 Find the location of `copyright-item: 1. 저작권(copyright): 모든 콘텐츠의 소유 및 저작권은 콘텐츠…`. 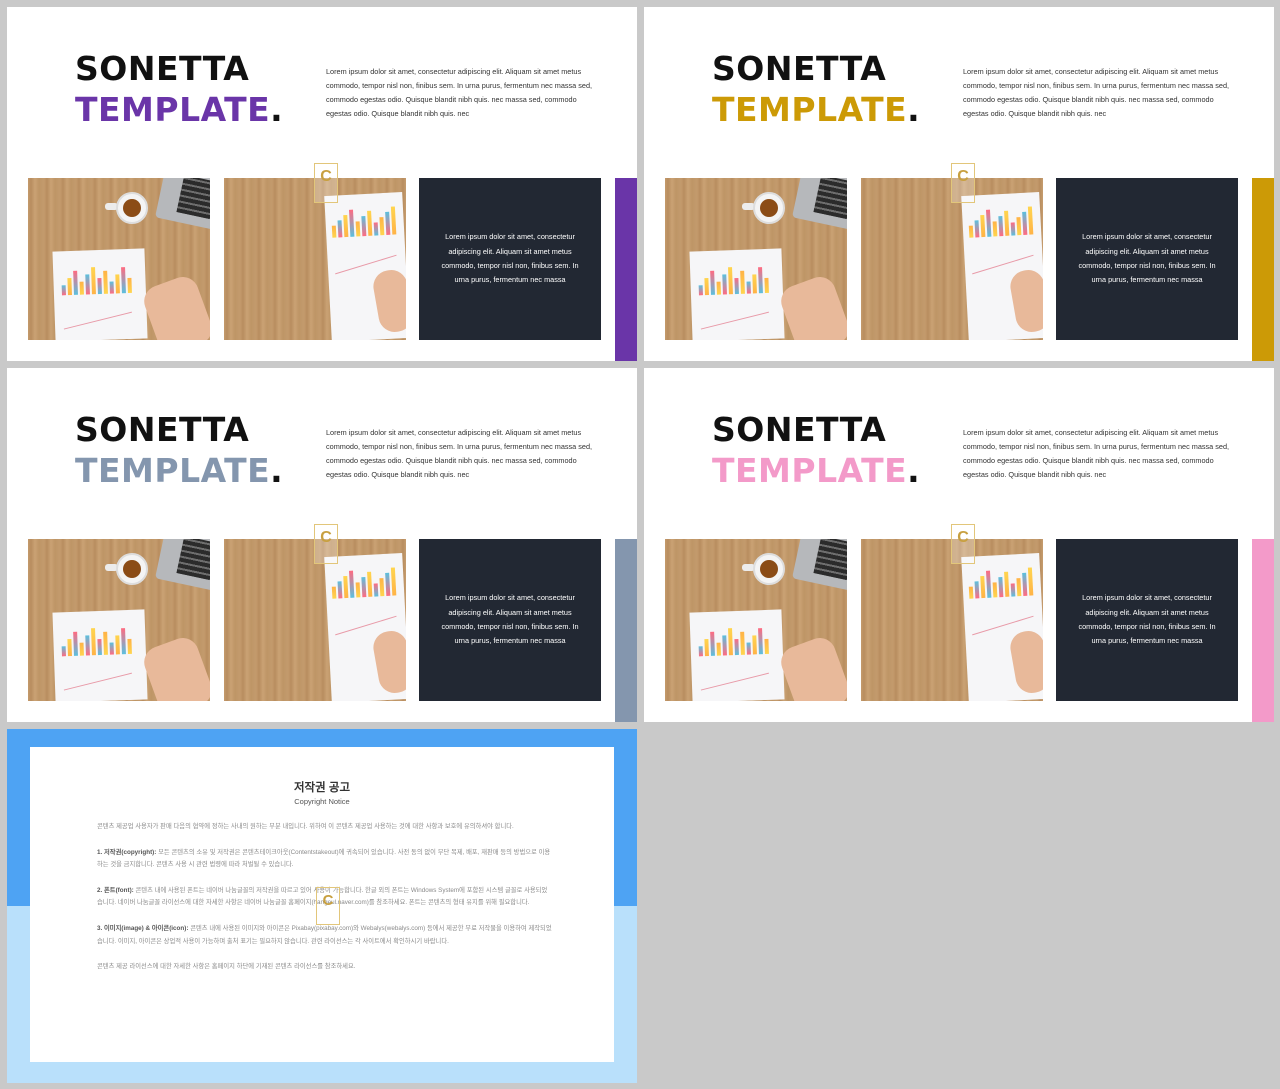

copyright-item: 1. 저작권(copyright): 모든 콘텐츠의 소유 및 저작권은 콘텐츠… is located at coordinates (324, 859).